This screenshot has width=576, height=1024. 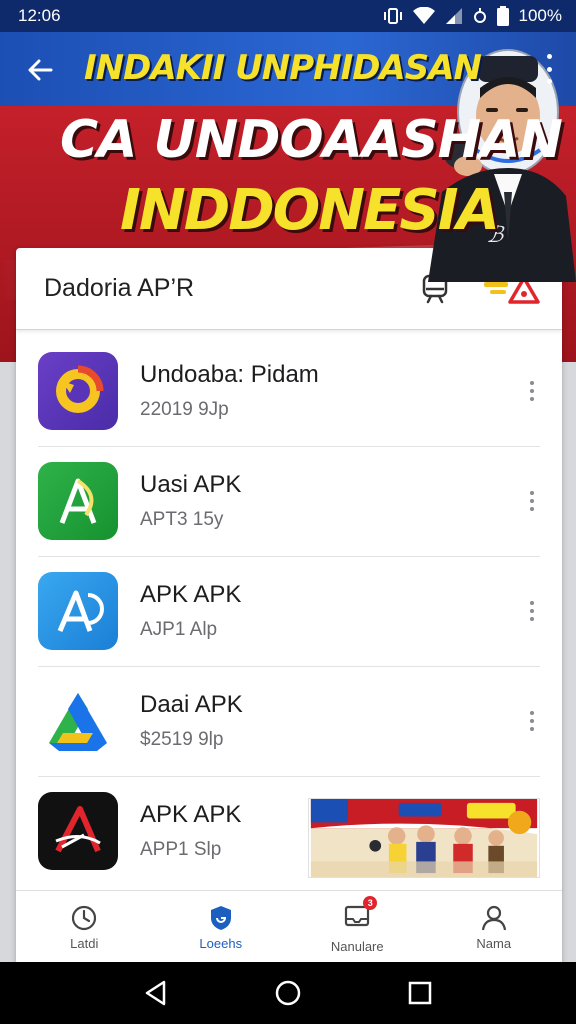 What do you see at coordinates (424, 838) in the screenshot?
I see `promo-banner-image` at bounding box center [424, 838].